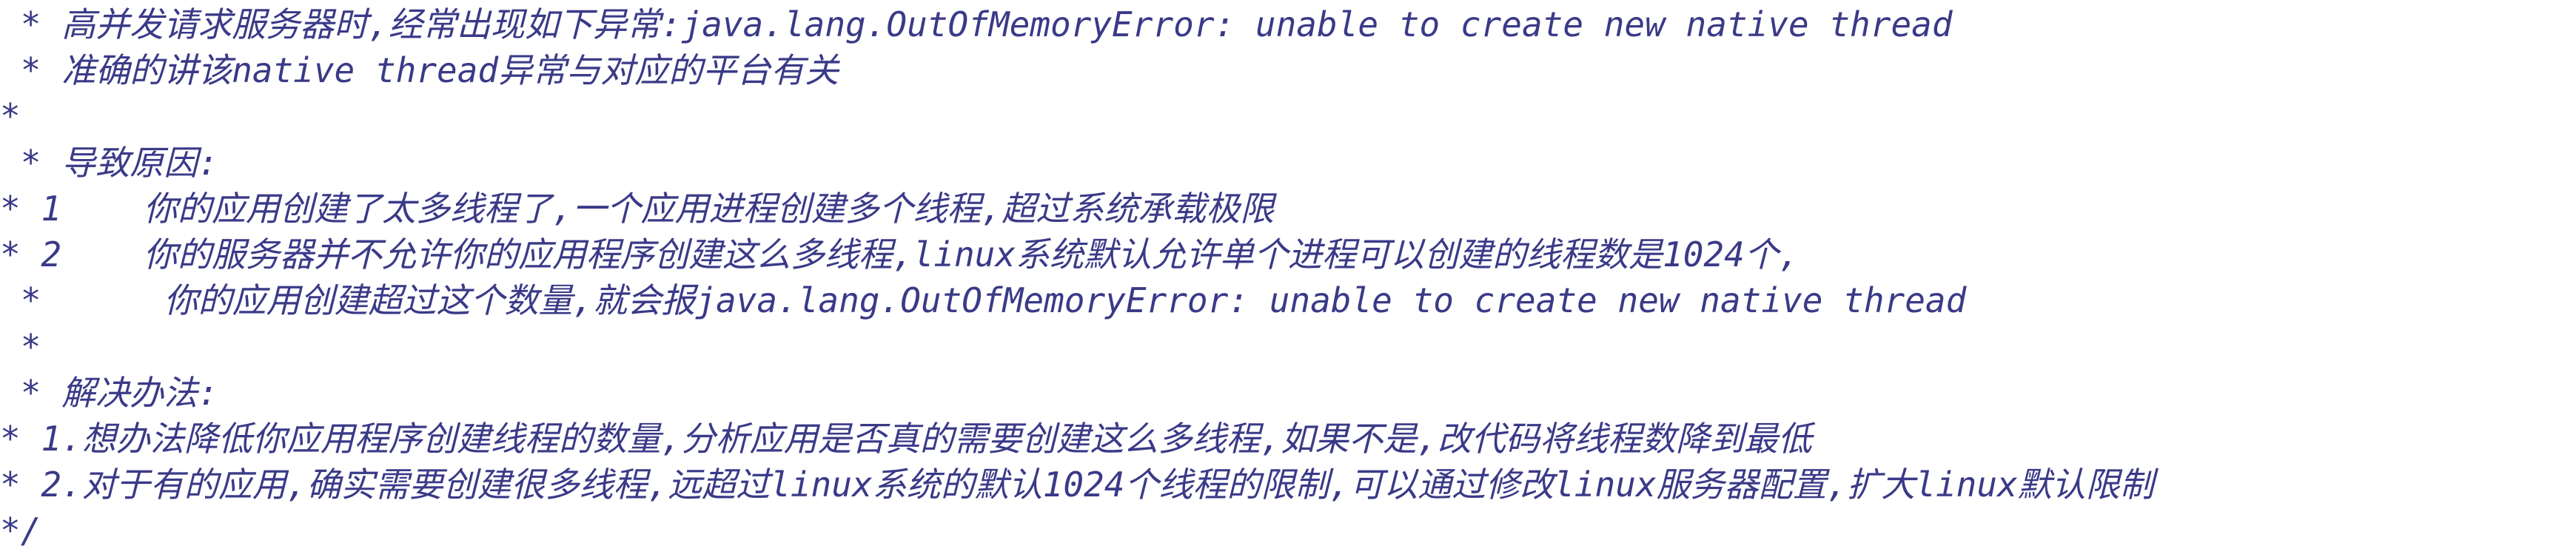 This screenshot has width=2576, height=560. What do you see at coordinates (20, 530) in the screenshot?
I see `comment-line-12: */` at bounding box center [20, 530].